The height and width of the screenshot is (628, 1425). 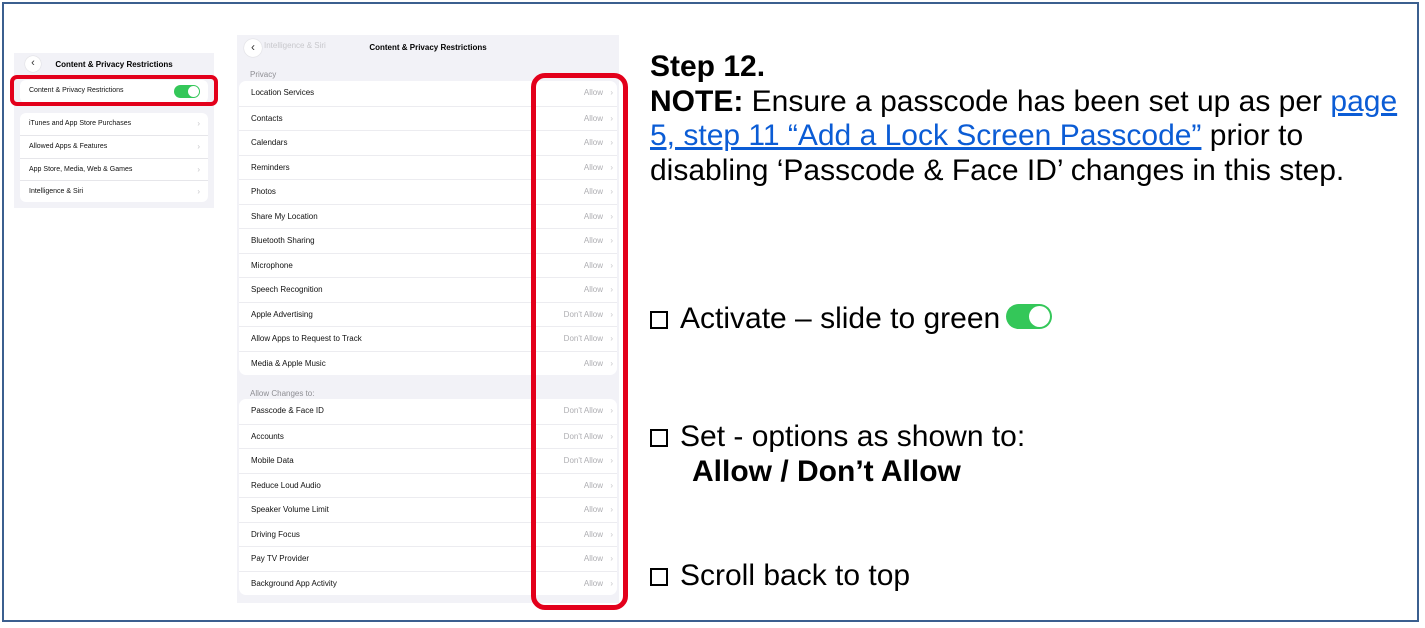 What do you see at coordinates (579, 341) in the screenshot?
I see `values-highlight-box` at bounding box center [579, 341].